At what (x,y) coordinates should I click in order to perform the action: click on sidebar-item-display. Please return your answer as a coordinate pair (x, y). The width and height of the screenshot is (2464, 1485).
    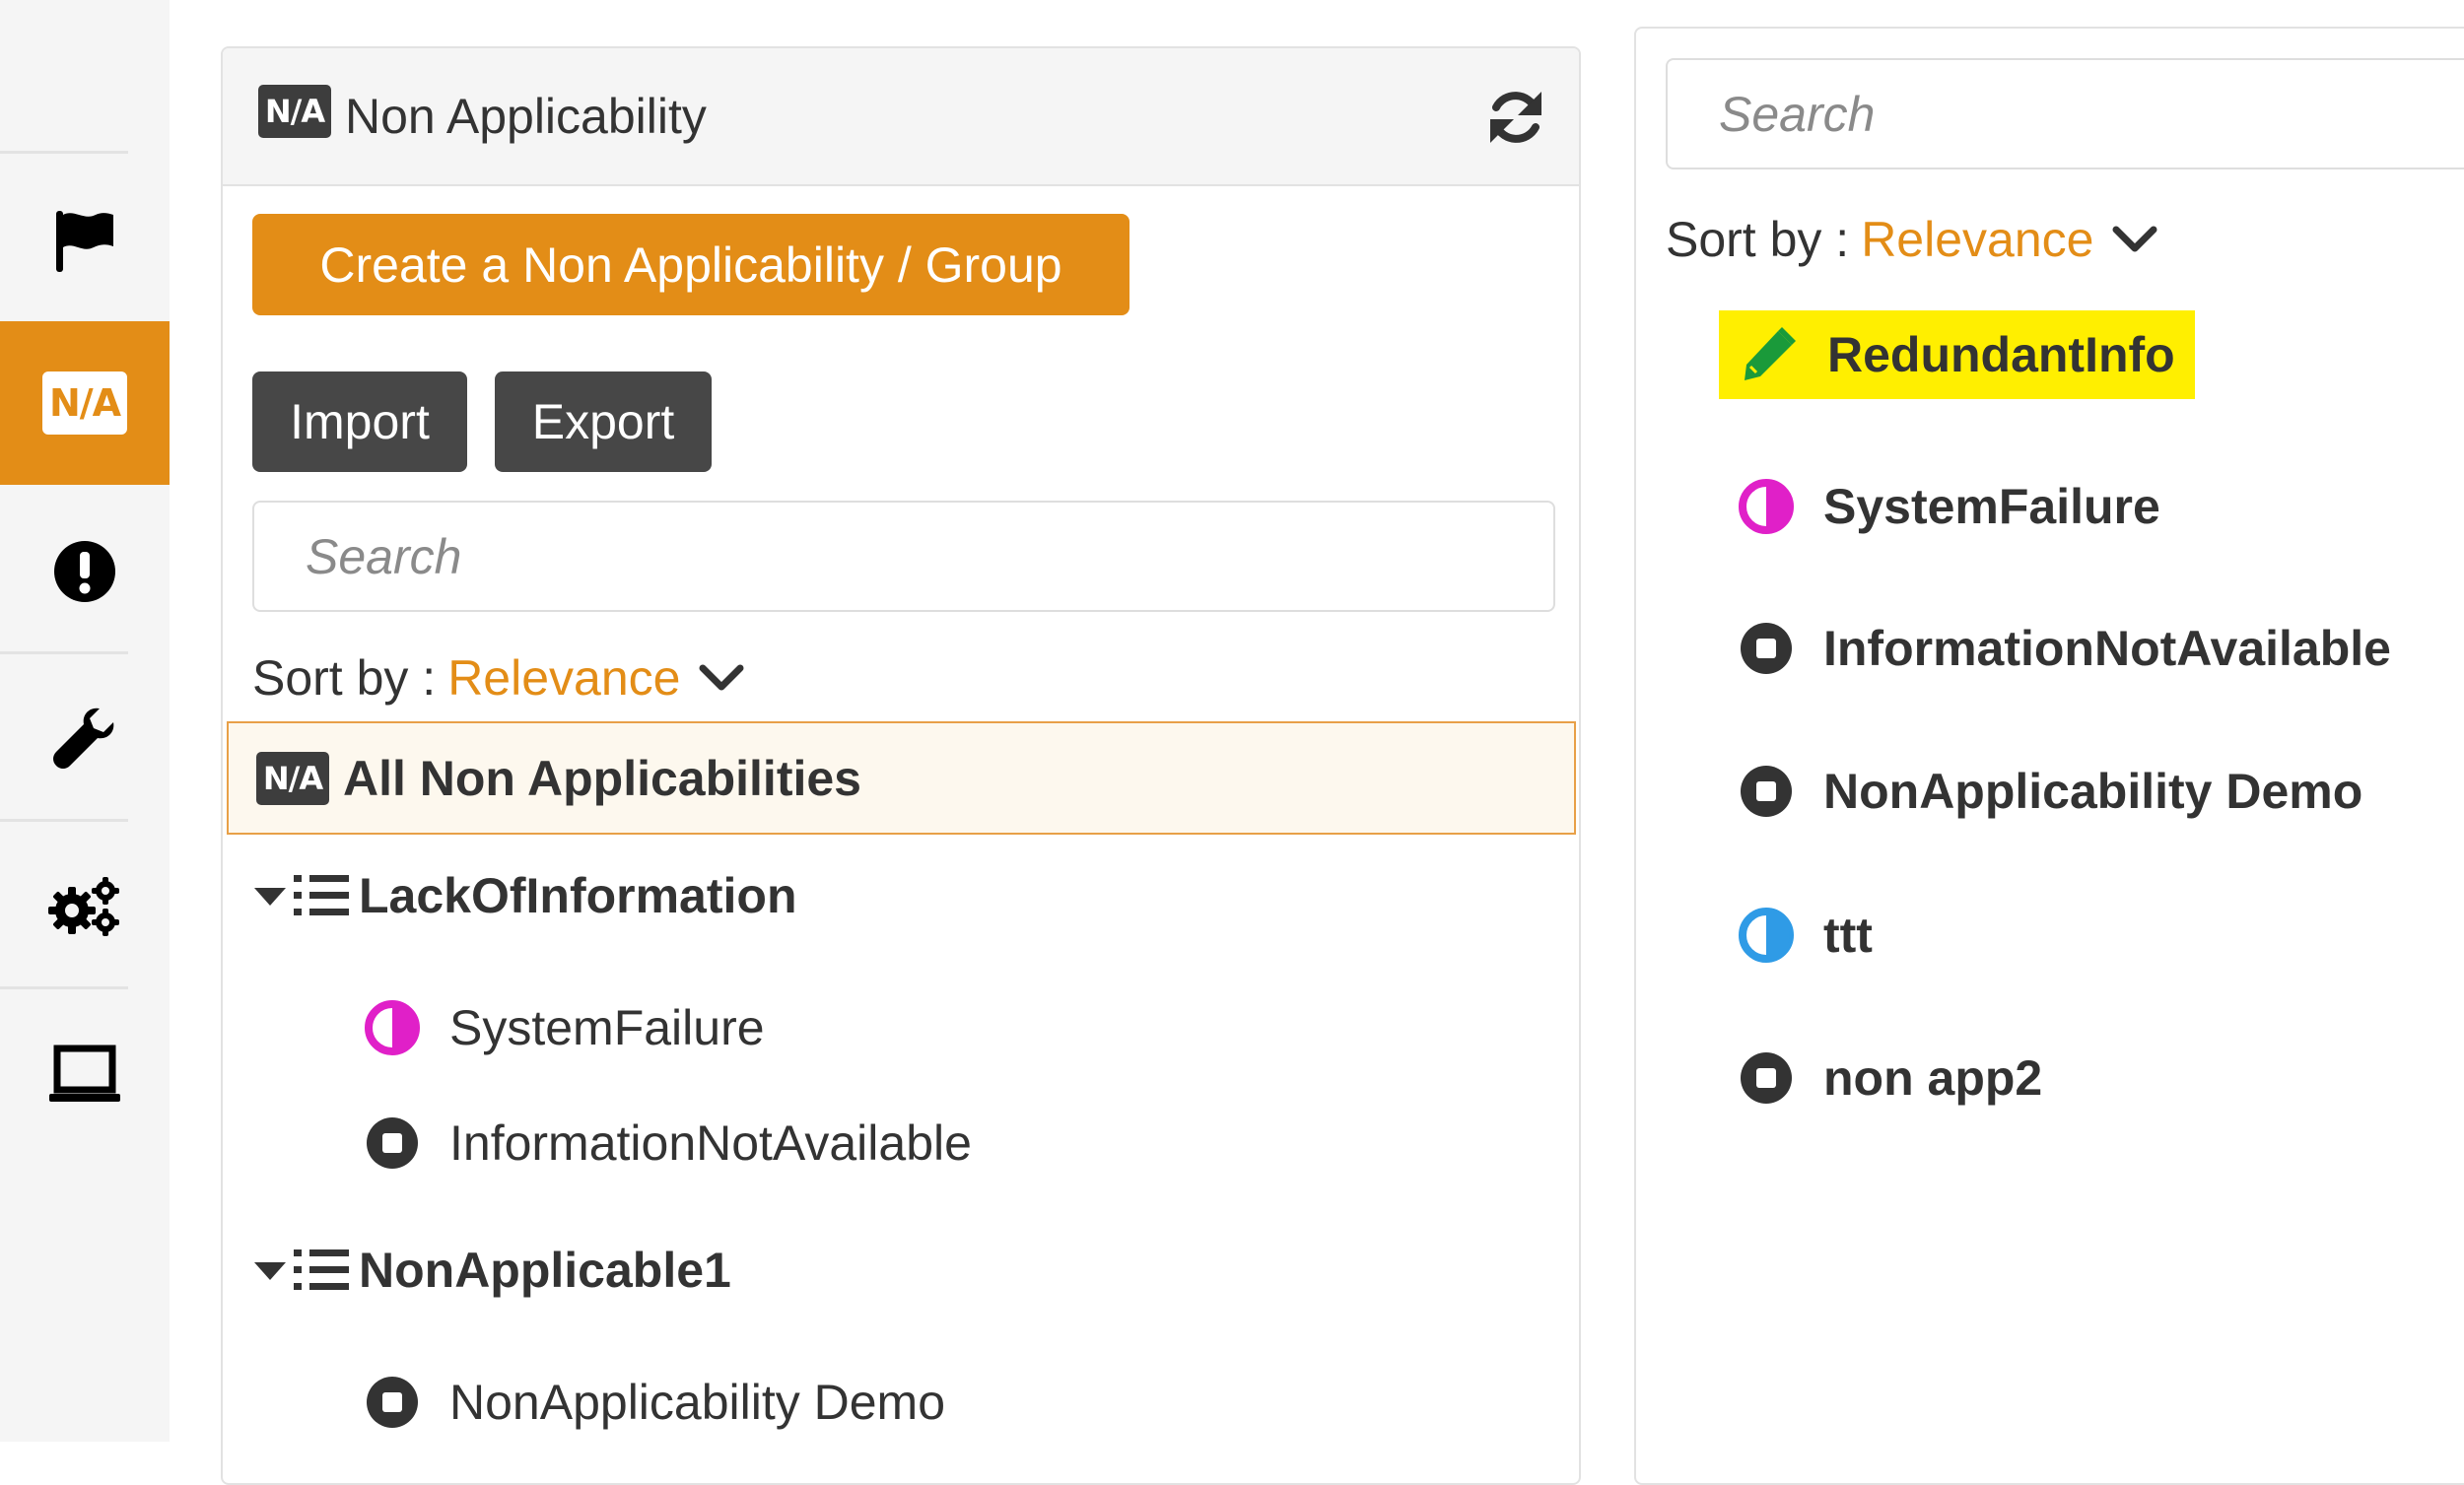
    Looking at the image, I should click on (85, 1074).